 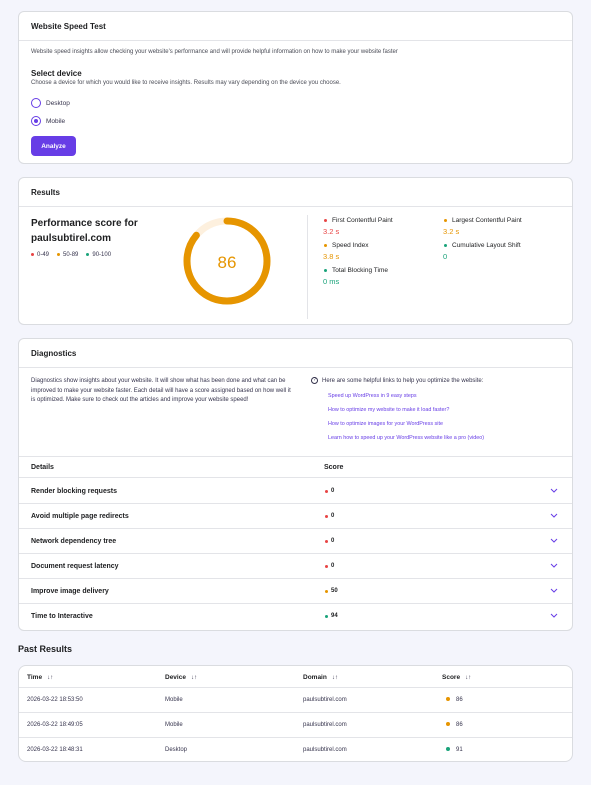 I want to click on diagnostics-title: Diagnostics, so click(x=295, y=353).